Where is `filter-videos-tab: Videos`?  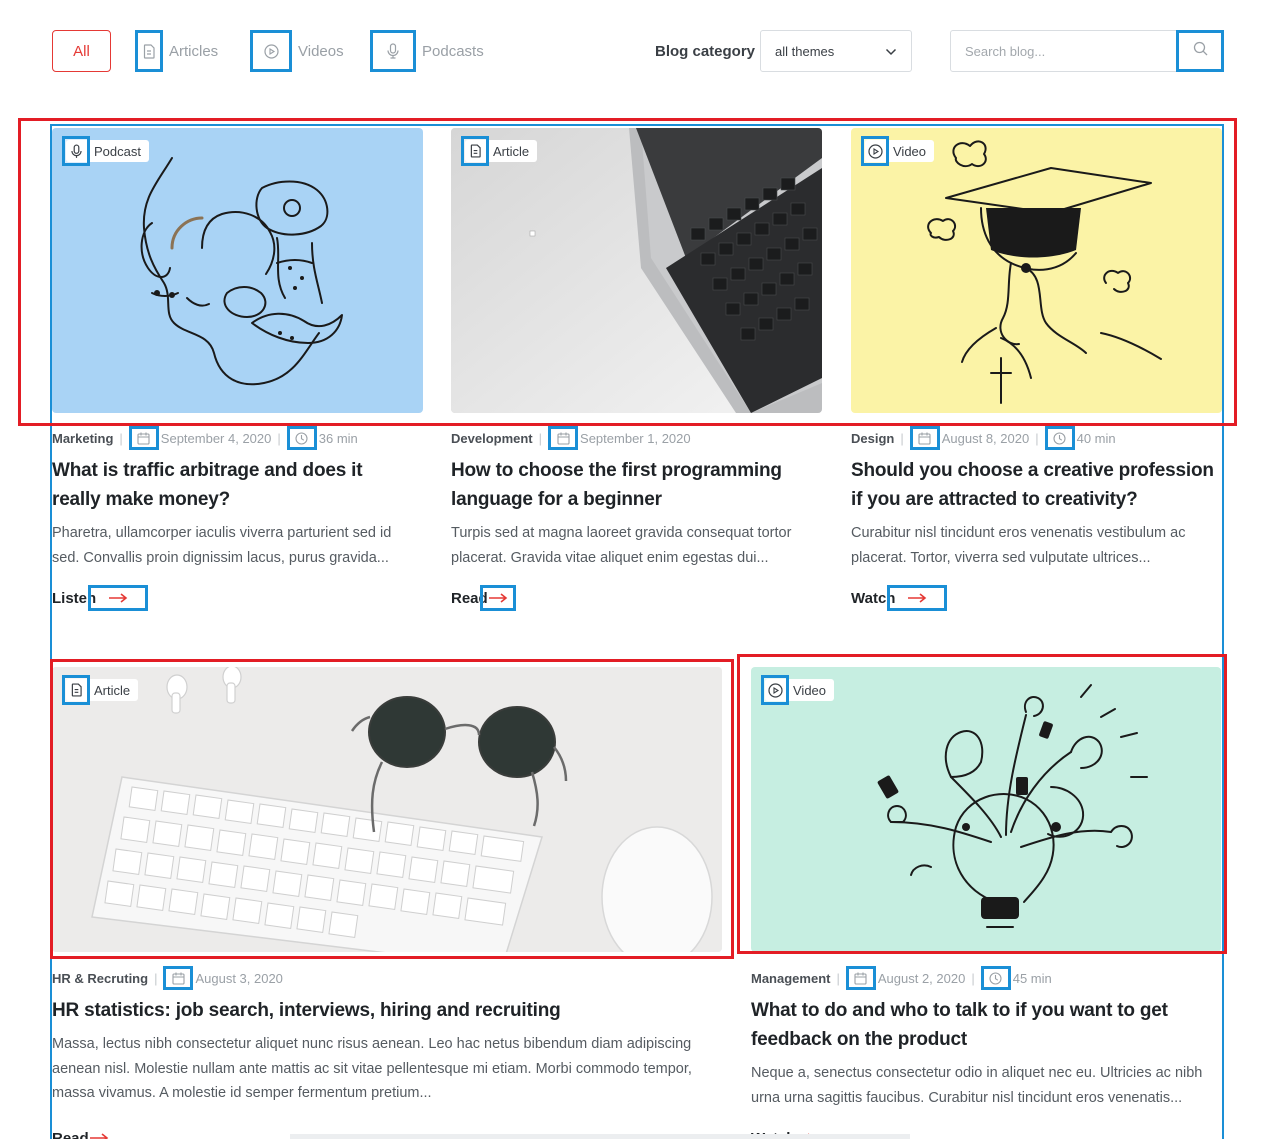
filter-videos-tab: Videos is located at coordinates (297, 51).